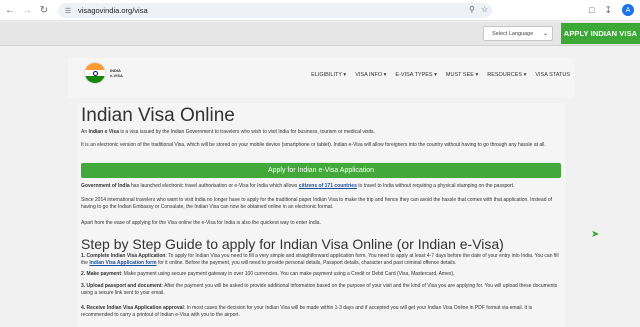  I want to click on nav-resources: RESOURCES ▾, so click(506, 75).